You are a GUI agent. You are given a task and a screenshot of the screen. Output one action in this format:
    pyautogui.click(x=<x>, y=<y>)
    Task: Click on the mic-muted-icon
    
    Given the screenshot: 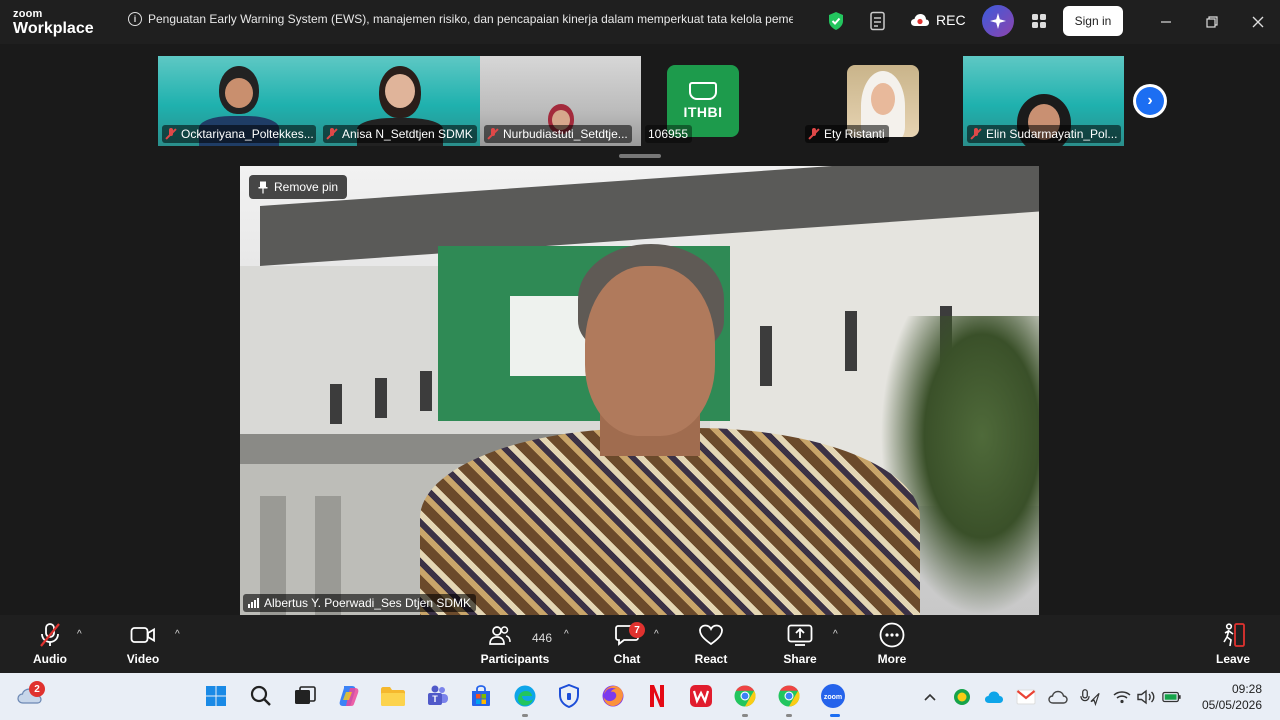 What is the action you would take?
    pyautogui.click(x=976, y=134)
    